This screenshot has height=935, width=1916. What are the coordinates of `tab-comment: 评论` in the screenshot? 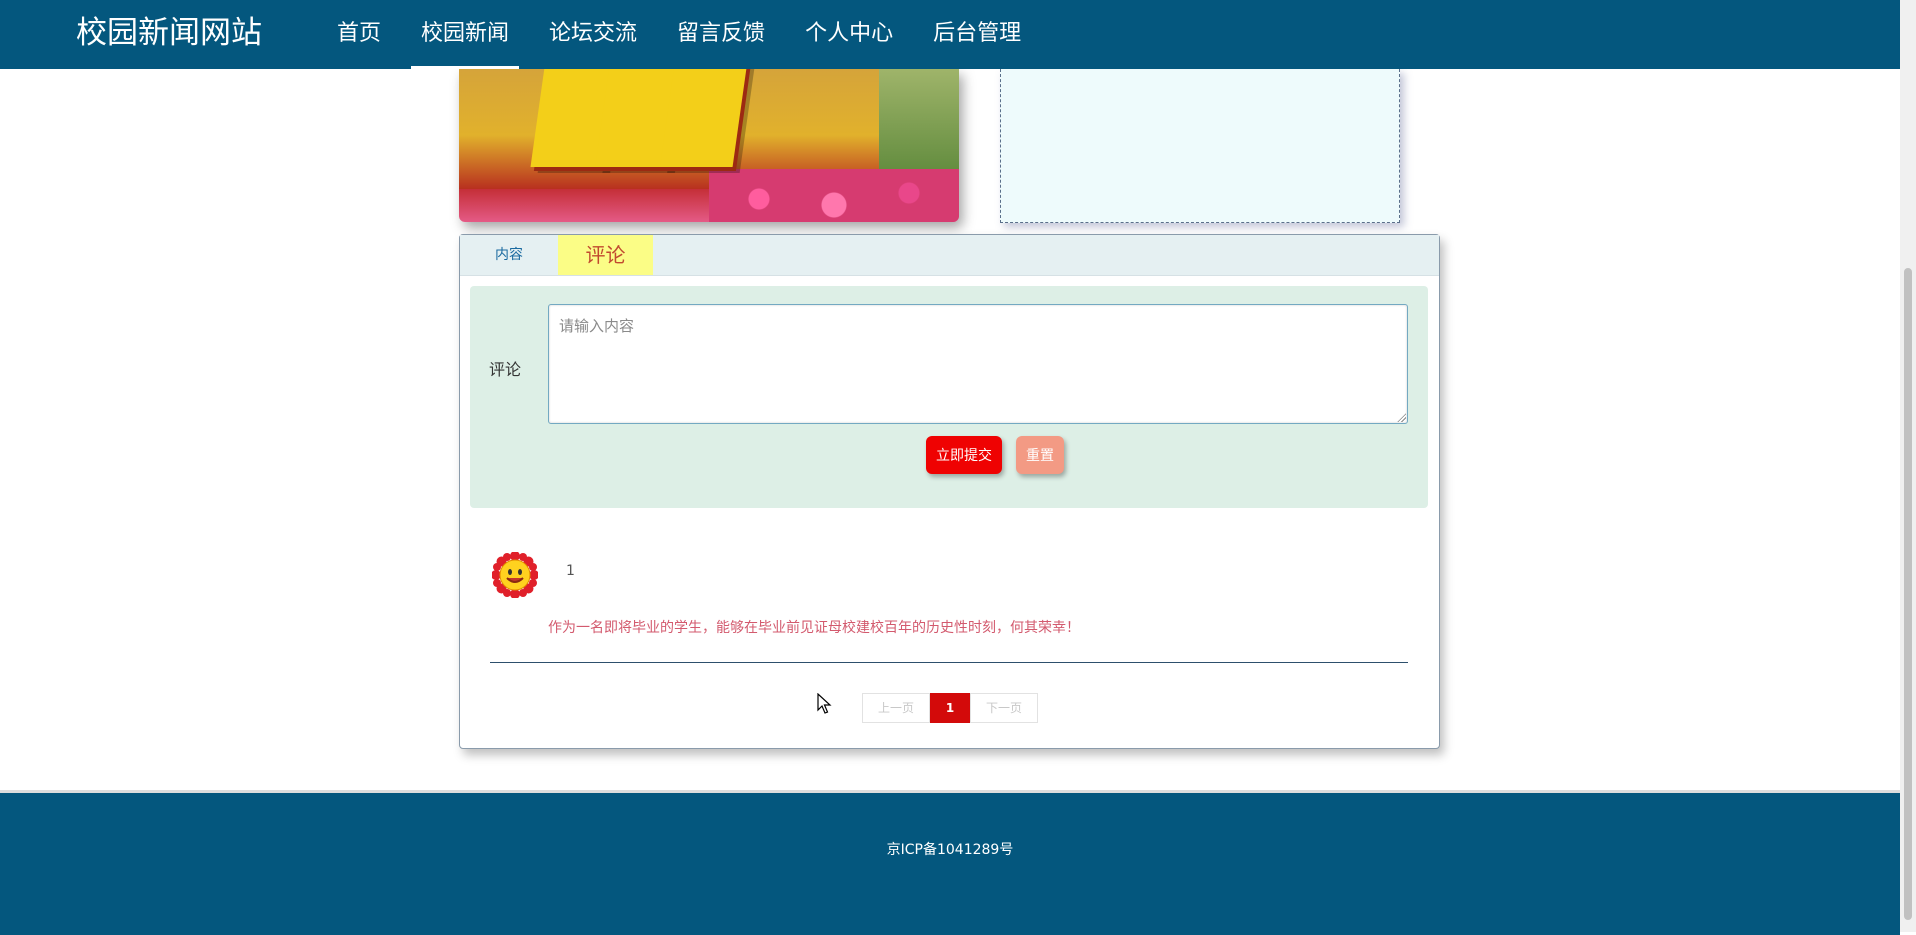 It's located at (605, 255).